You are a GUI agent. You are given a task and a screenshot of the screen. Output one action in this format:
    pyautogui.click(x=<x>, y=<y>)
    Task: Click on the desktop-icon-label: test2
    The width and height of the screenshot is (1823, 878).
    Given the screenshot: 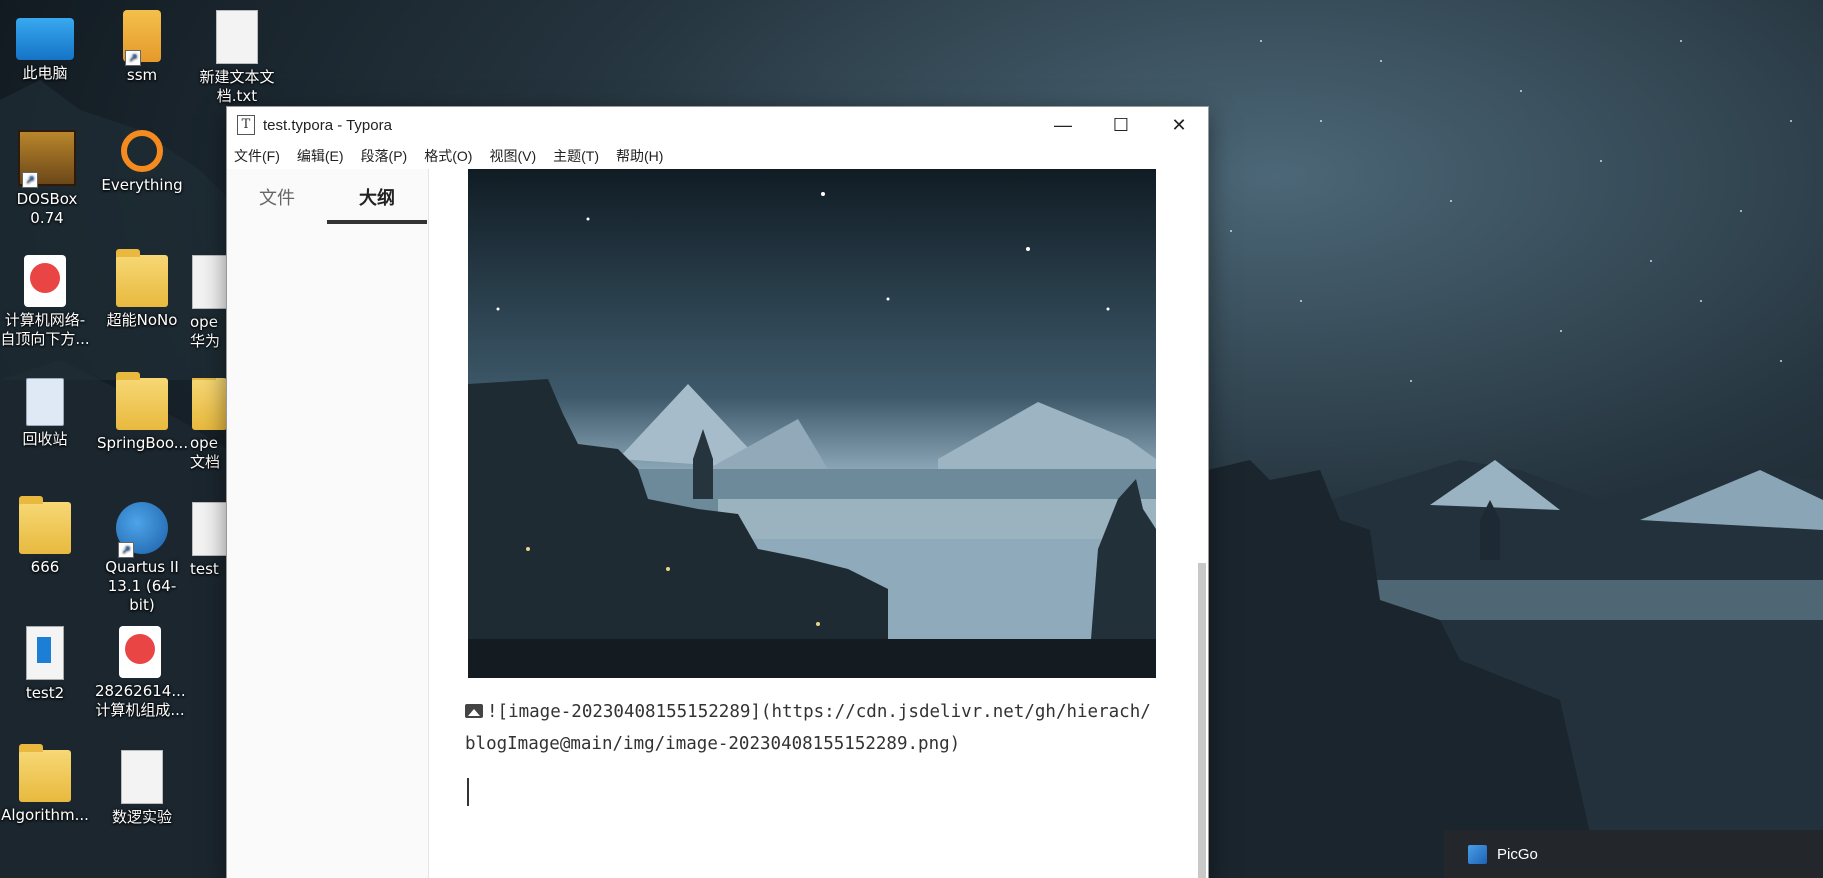 What is the action you would take?
    pyautogui.click(x=45, y=693)
    